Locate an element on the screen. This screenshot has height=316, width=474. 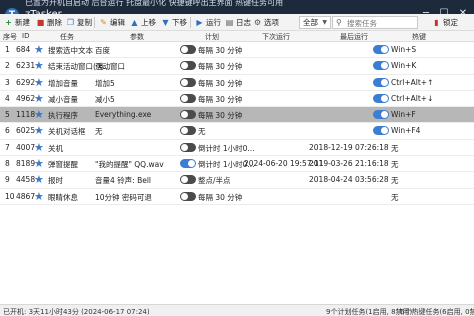
pencil-icon: ✎ is located at coordinates (103, 22).